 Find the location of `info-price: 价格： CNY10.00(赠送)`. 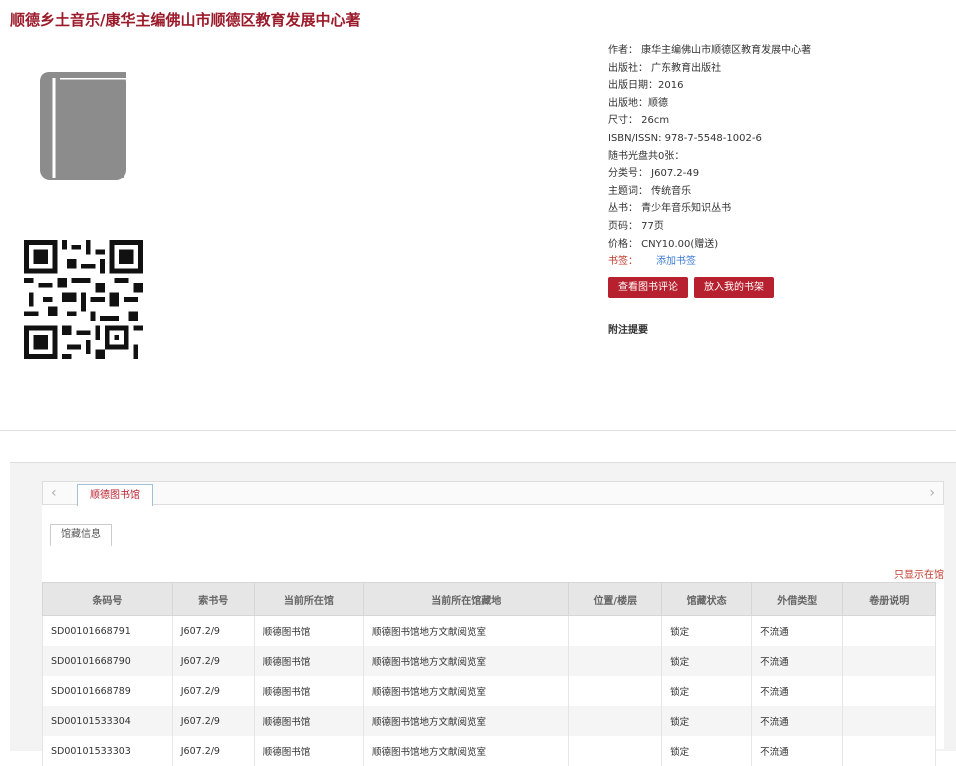

info-price: 价格： CNY10.00(赠送) is located at coordinates (663, 244).